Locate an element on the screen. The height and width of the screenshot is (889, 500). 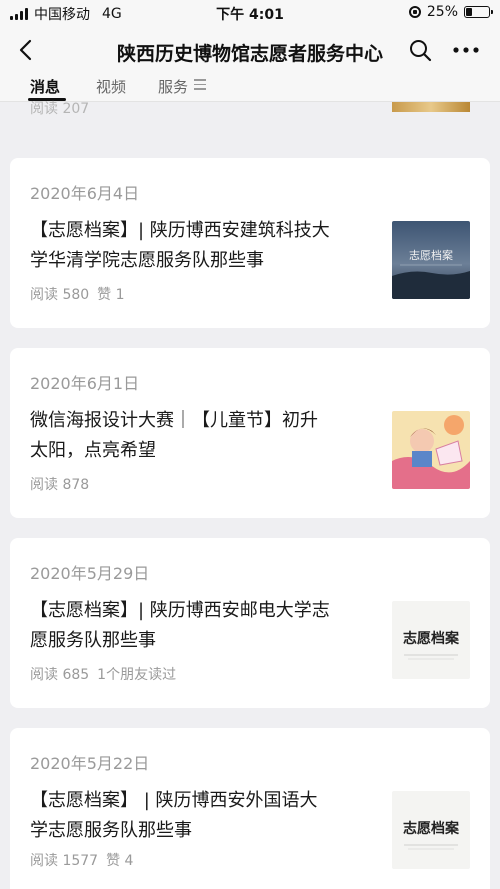
read-count: 阅读 1577 is located at coordinates (64, 861).